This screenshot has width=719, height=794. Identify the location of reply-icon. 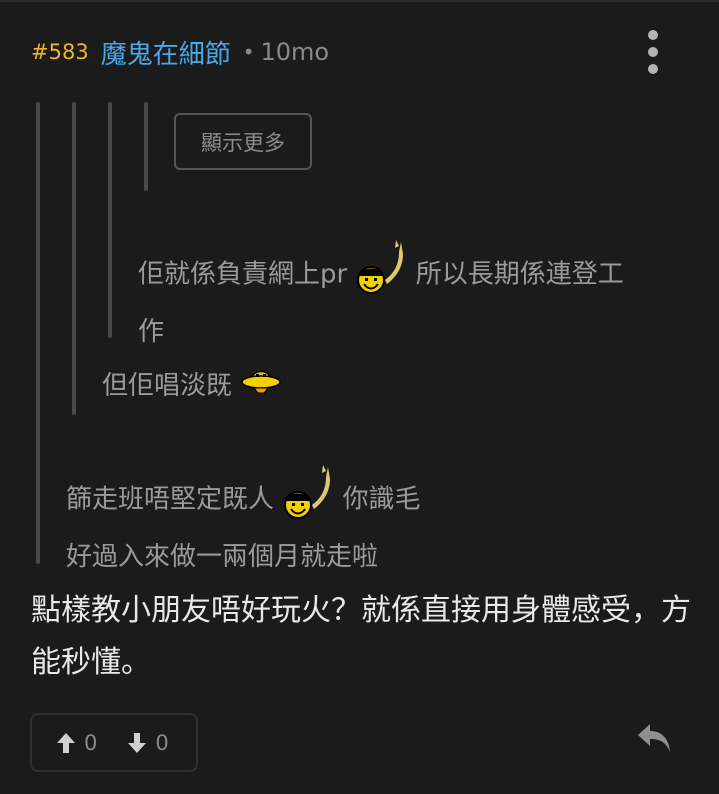
(654, 738).